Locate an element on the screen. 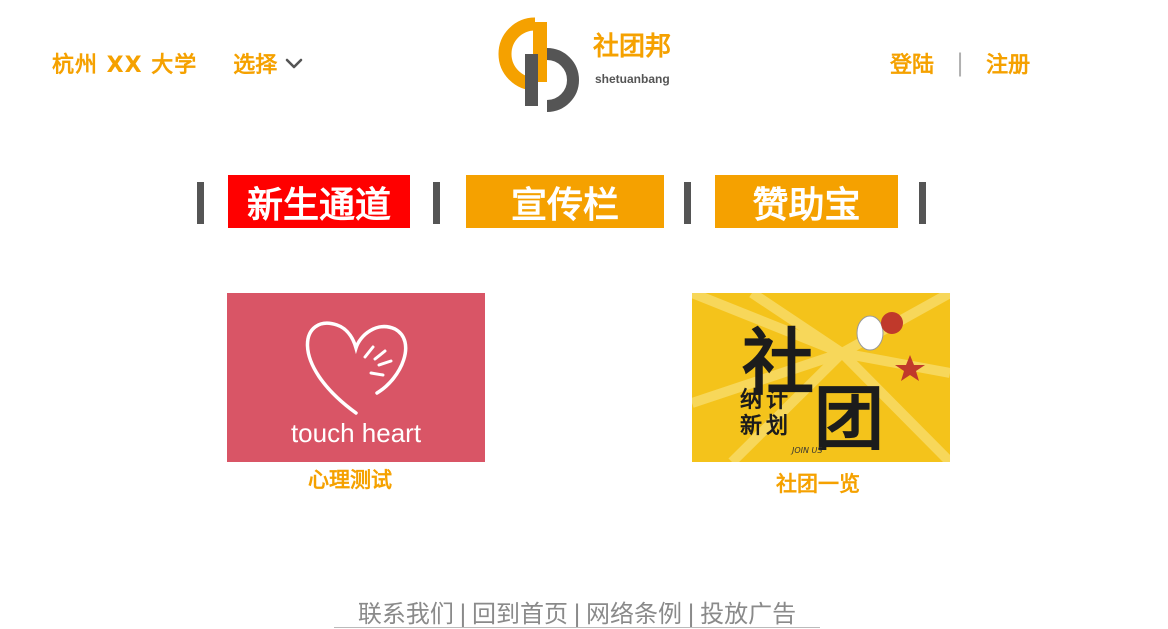 The width and height of the screenshot is (1168, 629). network-rules-link: 网络条例 is located at coordinates (634, 614).